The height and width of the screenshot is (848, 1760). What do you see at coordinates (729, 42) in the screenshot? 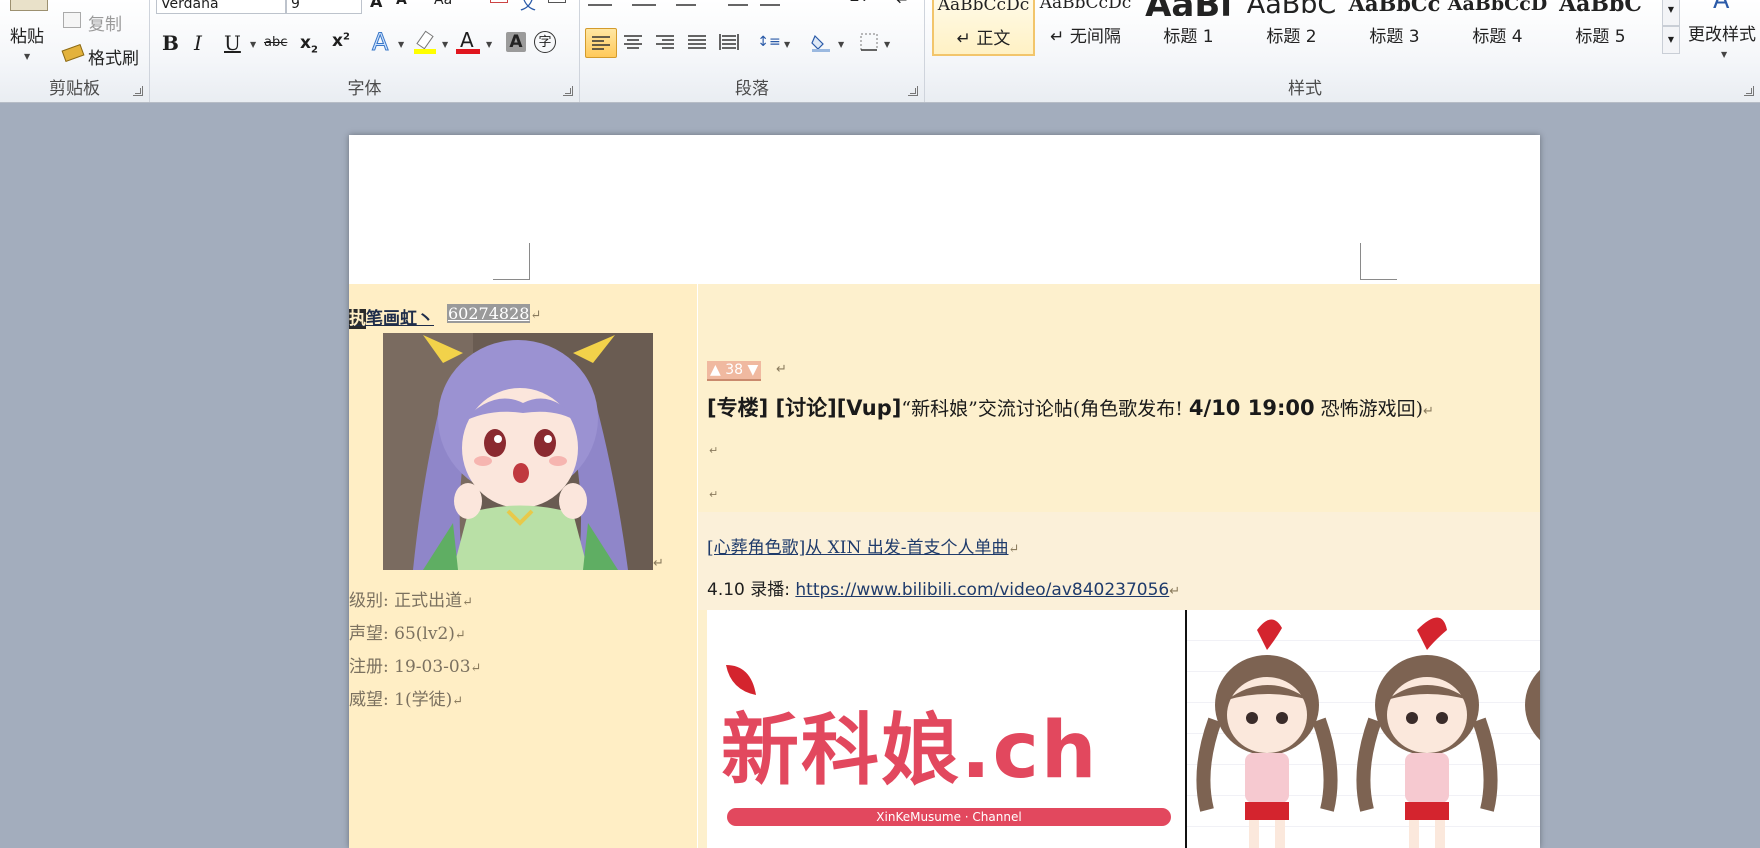
I see `distributed-icon` at bounding box center [729, 42].